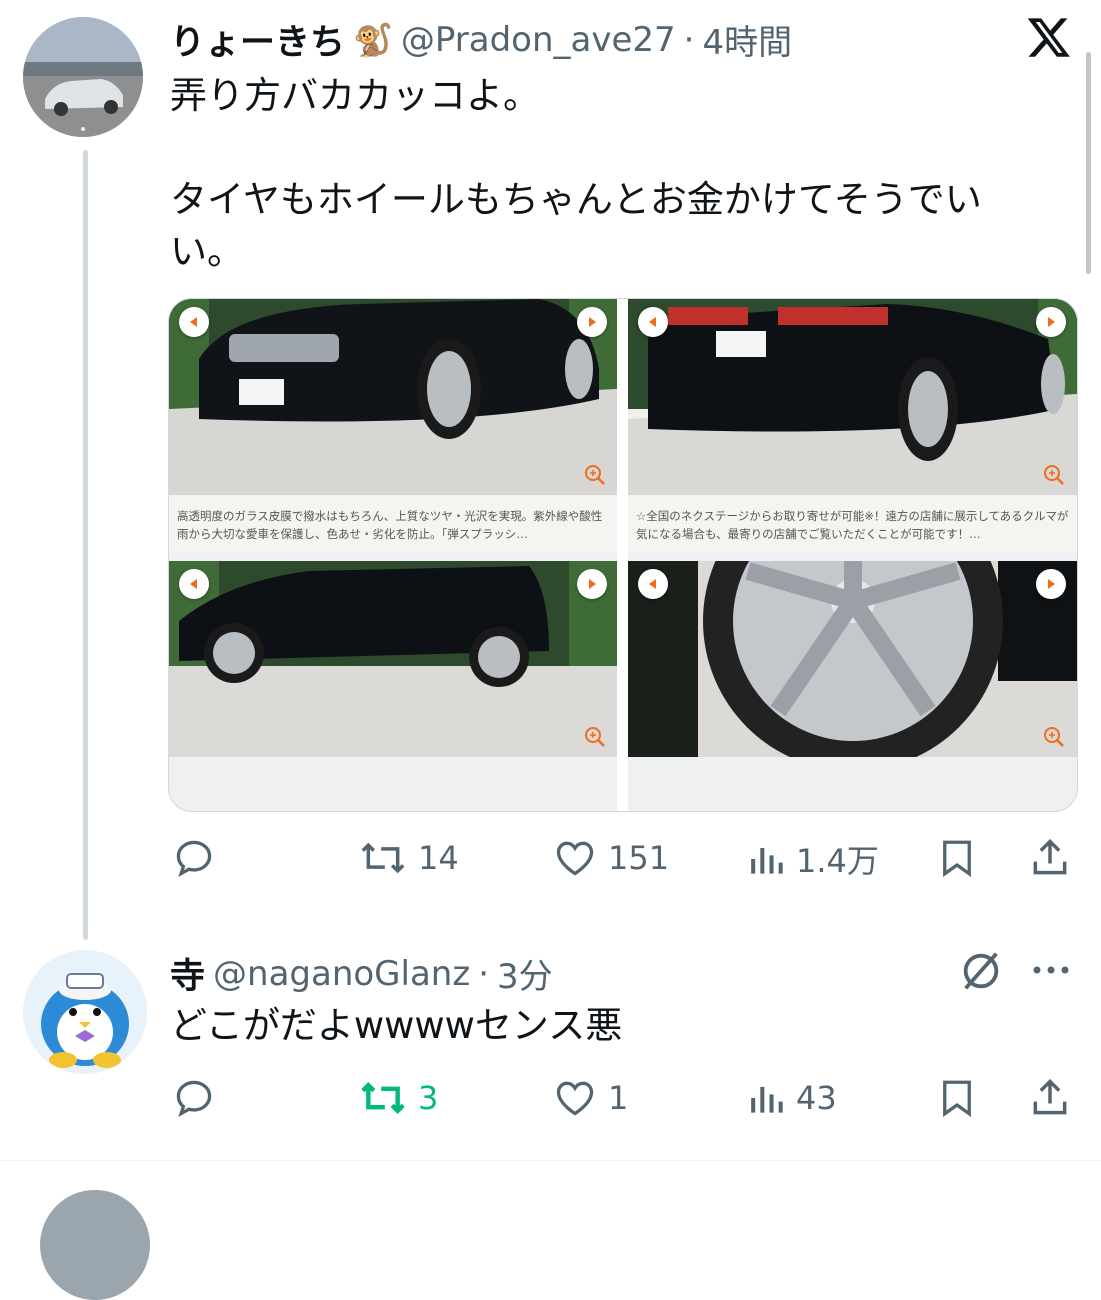  Describe the element at coordinates (550, 1160) in the screenshot. I see `timeline-divider` at that location.